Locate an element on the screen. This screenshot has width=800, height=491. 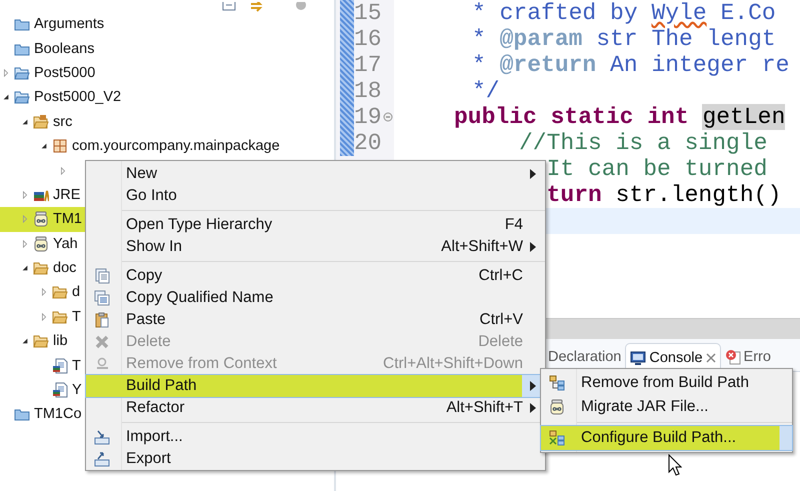
line-number: 15 is located at coordinates (368, 13).